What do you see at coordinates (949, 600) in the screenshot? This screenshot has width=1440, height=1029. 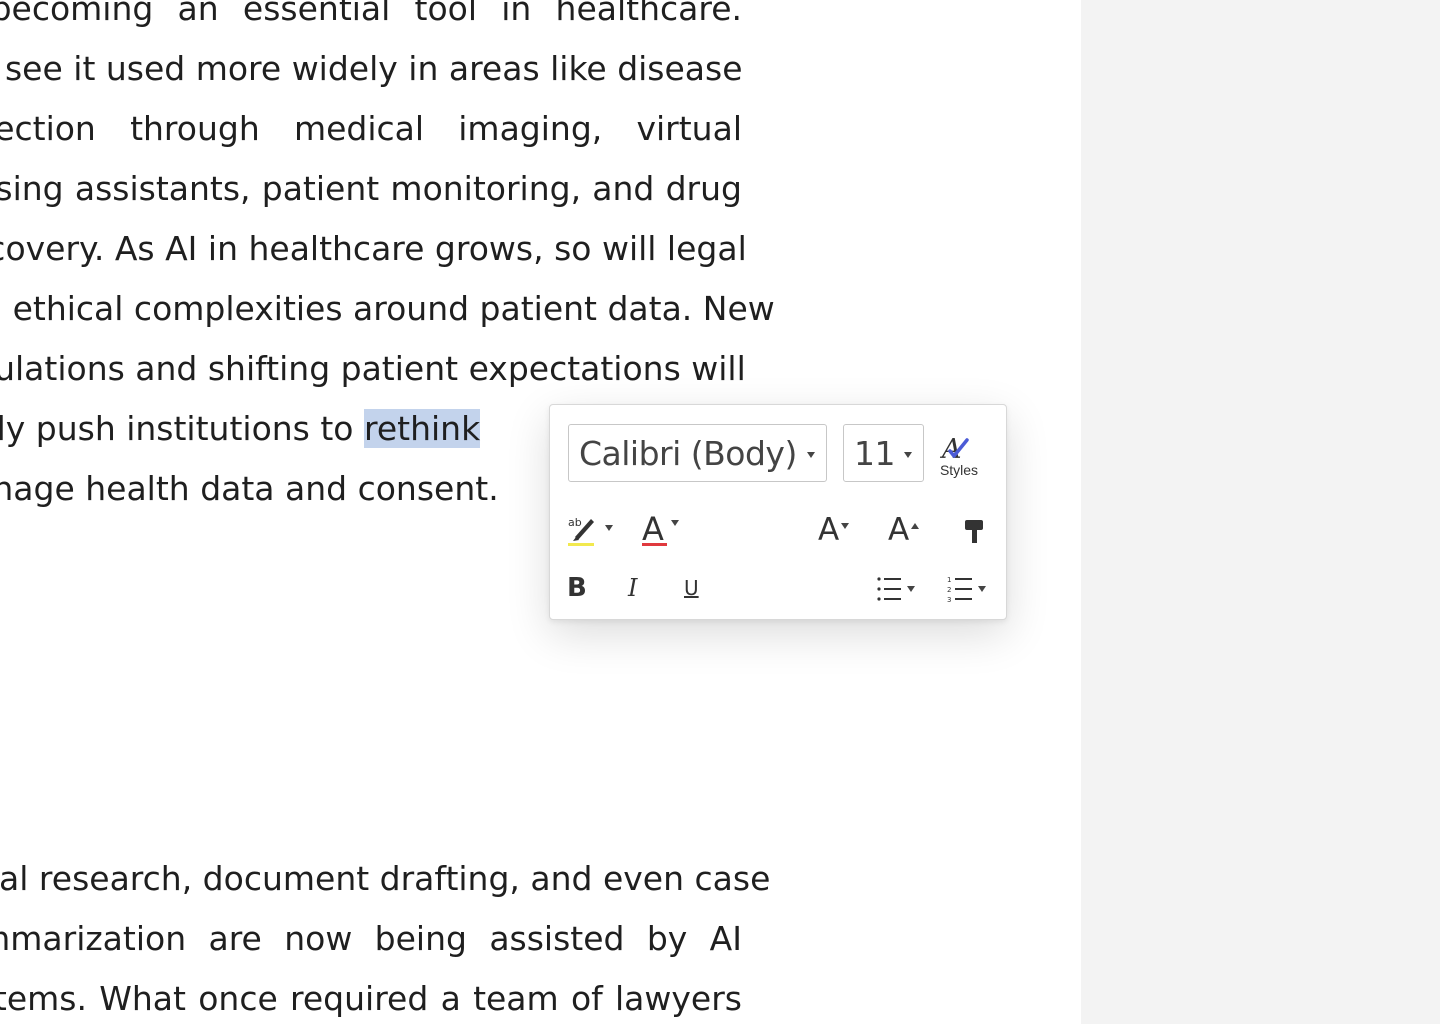 I see `svg-text: 3` at bounding box center [949, 600].